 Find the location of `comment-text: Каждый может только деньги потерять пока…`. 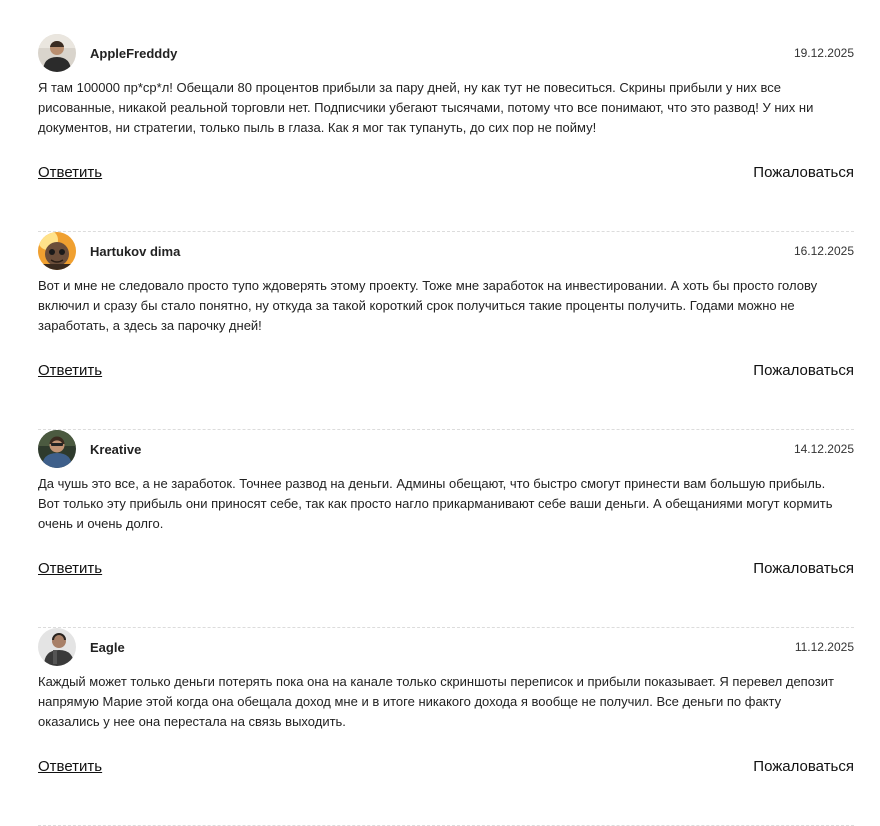

comment-text: Каждый может только деньги потерять пока… is located at coordinates (436, 701).